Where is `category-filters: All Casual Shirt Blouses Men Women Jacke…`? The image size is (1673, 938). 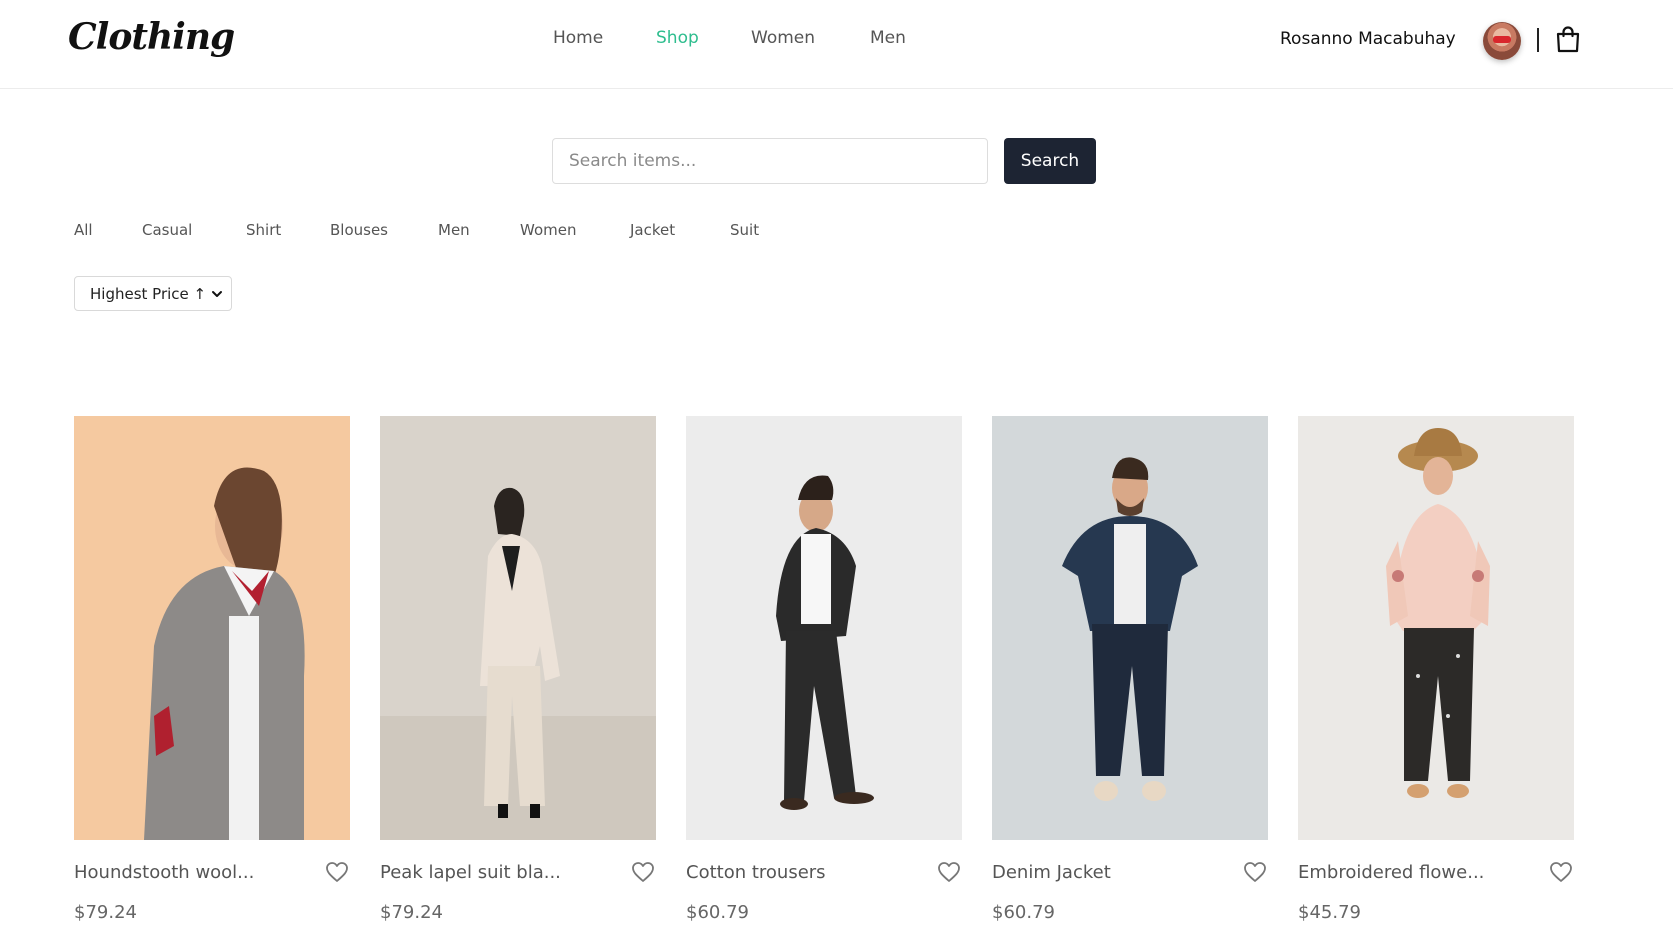 category-filters: All Casual Shirt Blouses Men Women Jacke… is located at coordinates (836, 233).